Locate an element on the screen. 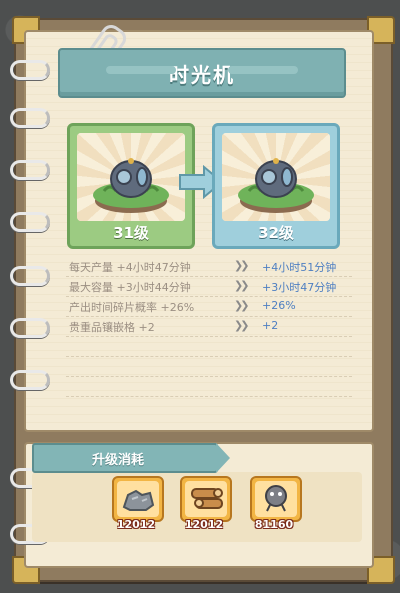 This screenshot has width=400, height=593. stat-current: +26% is located at coordinates (177, 307).